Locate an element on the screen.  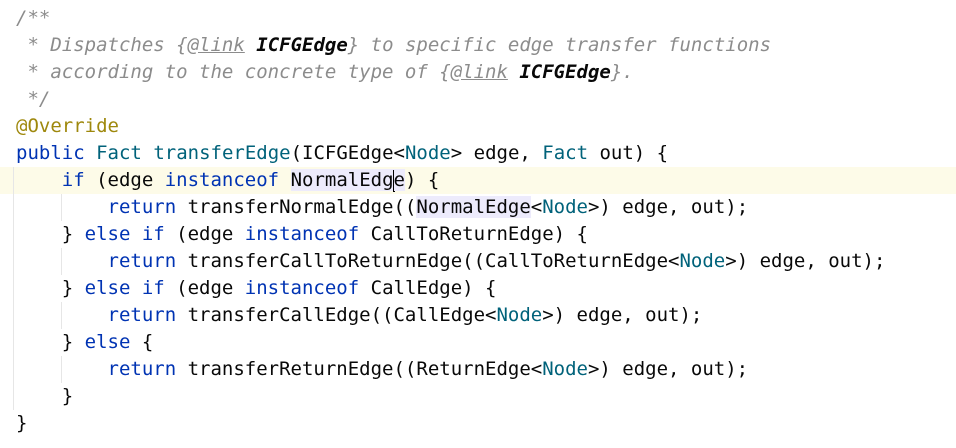
code-token: ) { is located at coordinates (422, 180).